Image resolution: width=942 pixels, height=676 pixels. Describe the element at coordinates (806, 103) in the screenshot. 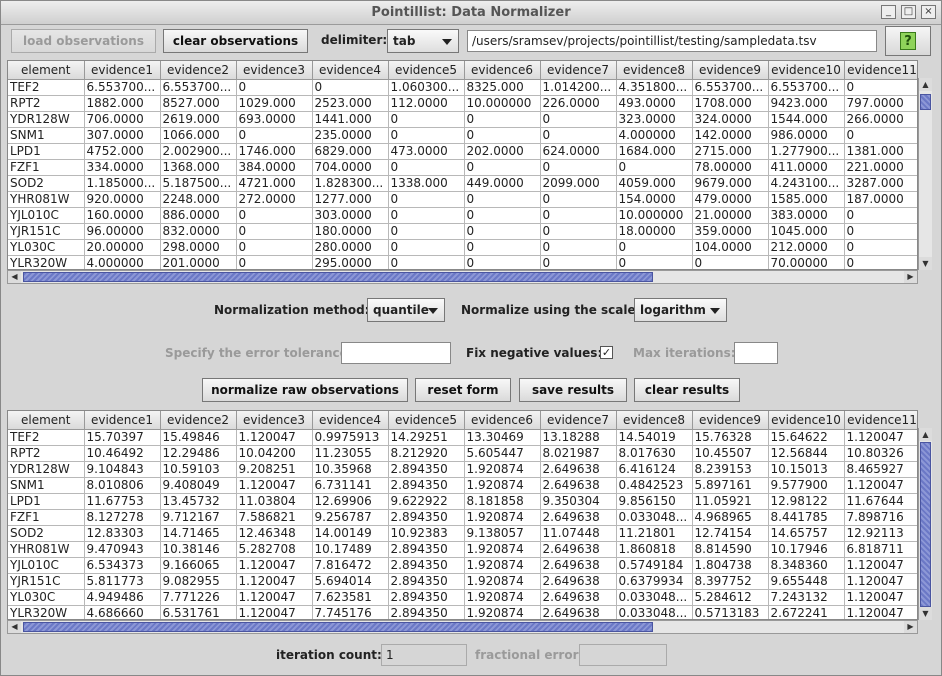

I see `table-cell: 9423.000` at that location.